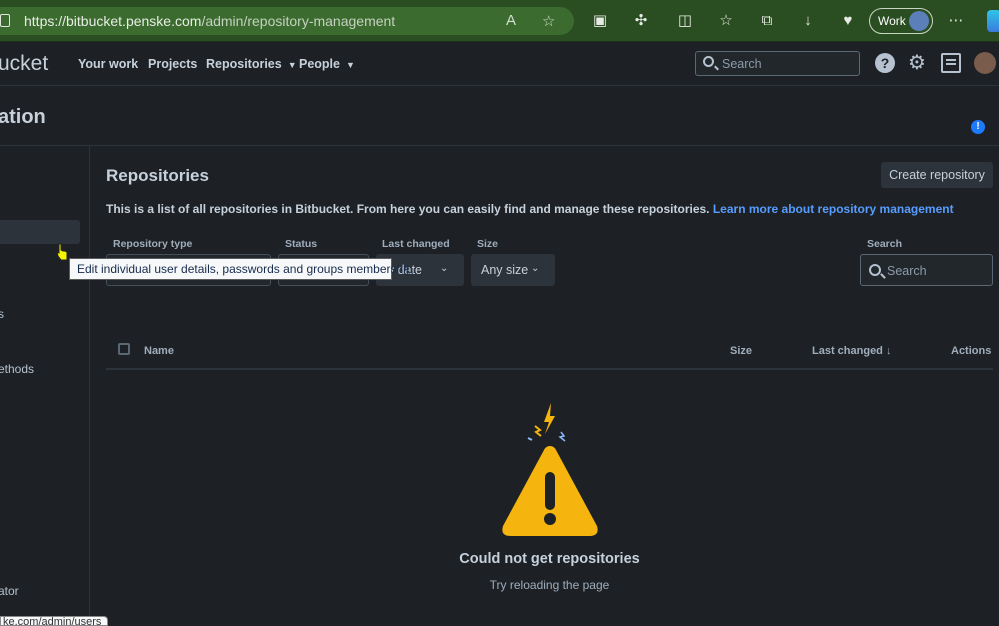  Describe the element at coordinates (548, 21) in the screenshot. I see `favorite-star-icon: ☆` at that location.